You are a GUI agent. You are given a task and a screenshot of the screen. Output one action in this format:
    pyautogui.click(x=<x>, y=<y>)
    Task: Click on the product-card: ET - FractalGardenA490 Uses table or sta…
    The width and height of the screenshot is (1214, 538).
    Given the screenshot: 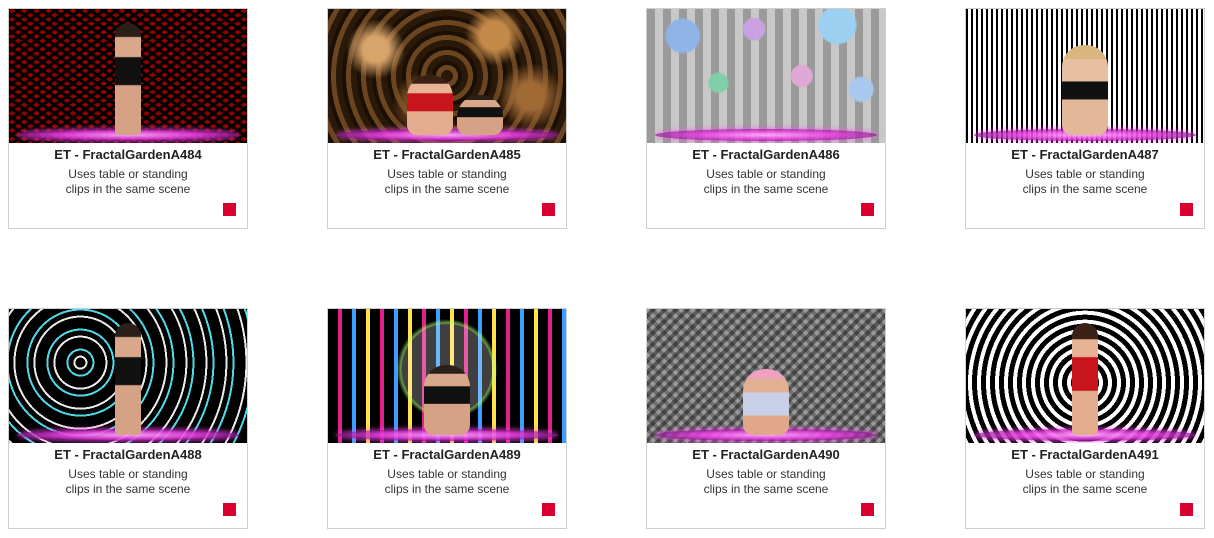 What is the action you would take?
    pyautogui.click(x=766, y=418)
    